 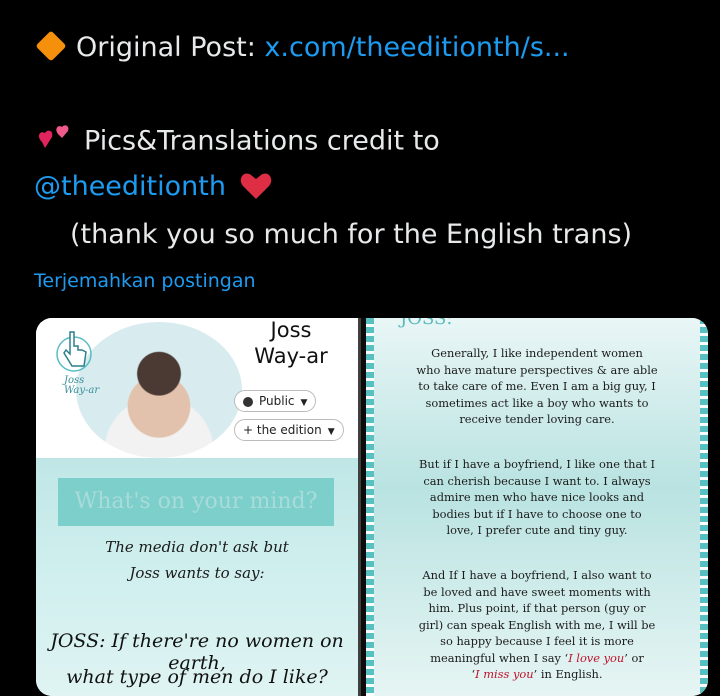 I want to click on subtitle-line2: Joss wants to say:, so click(x=197, y=573).